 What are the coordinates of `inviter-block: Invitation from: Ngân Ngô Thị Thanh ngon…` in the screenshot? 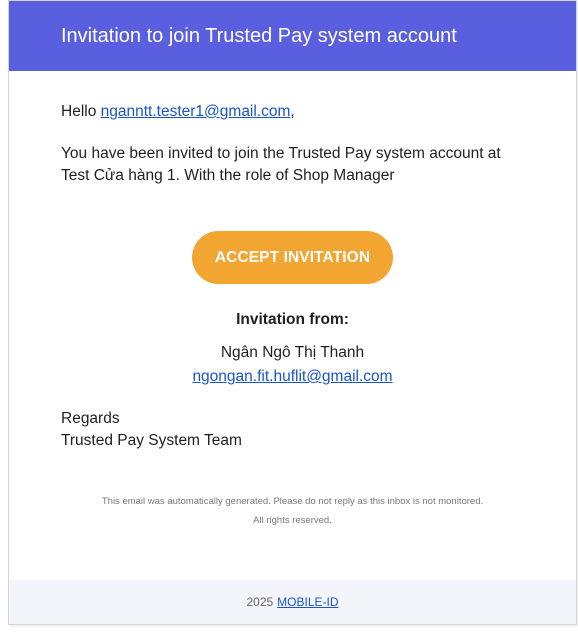 It's located at (292, 348).